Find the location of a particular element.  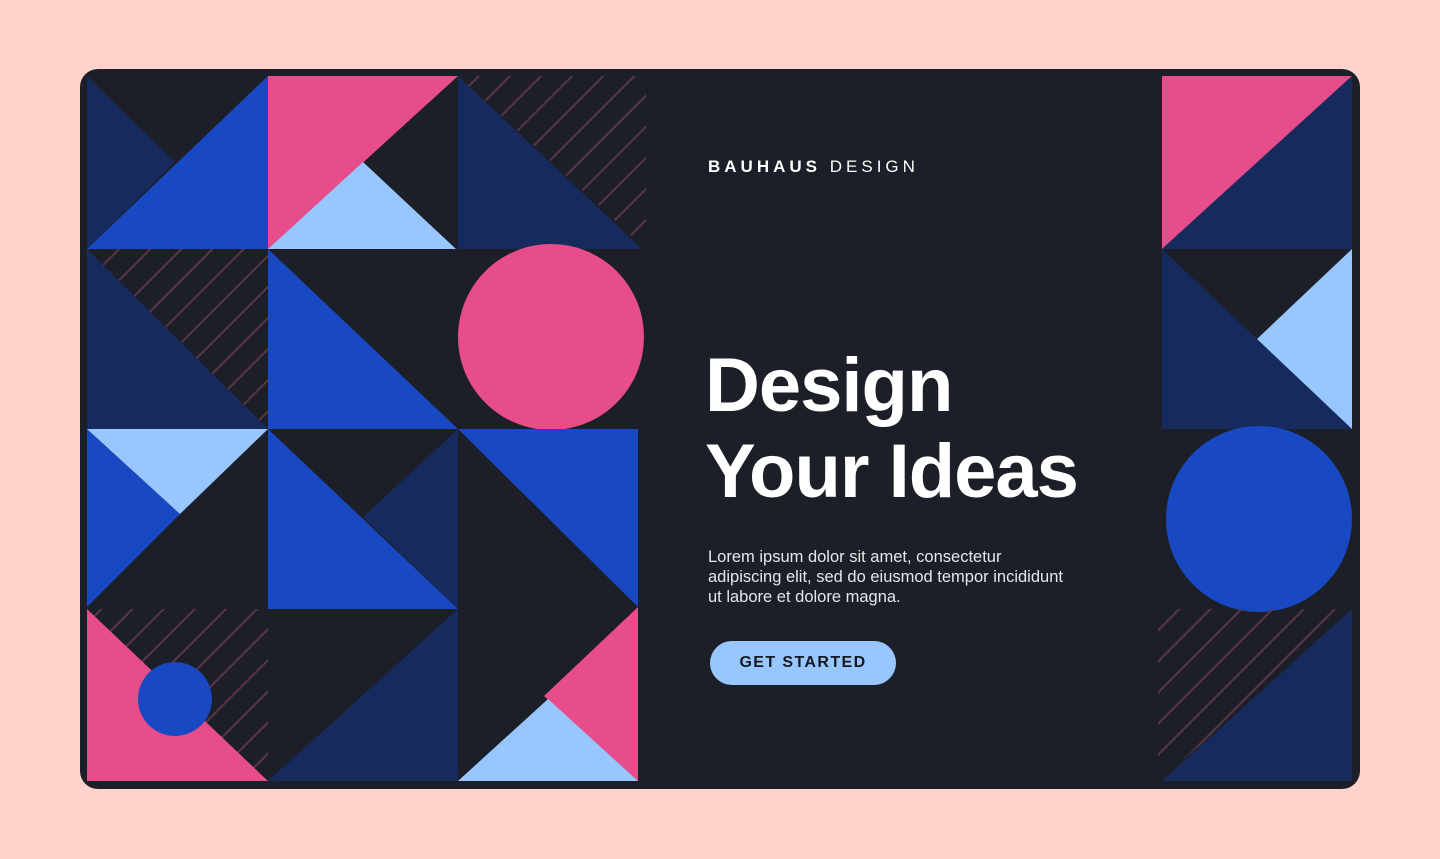

headline-line-2: Your Ideas is located at coordinates (892, 471).